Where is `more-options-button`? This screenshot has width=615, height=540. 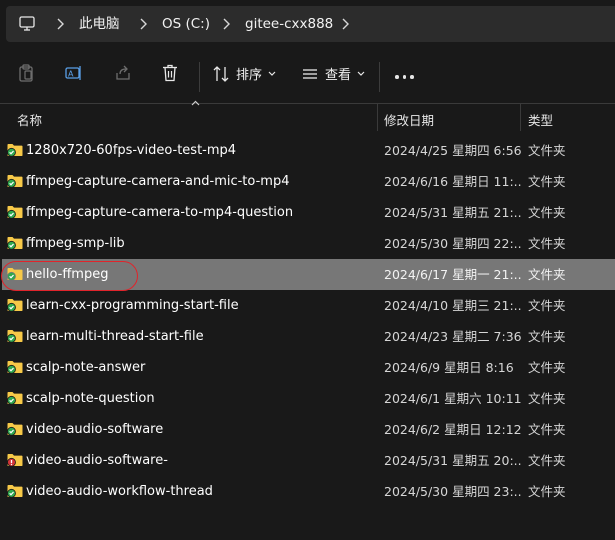
more-options-button is located at coordinates (404, 77).